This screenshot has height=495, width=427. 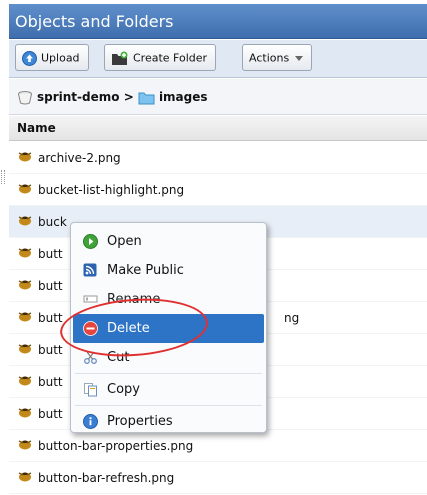 I want to click on breadcrumb-folder: images, so click(x=183, y=97).